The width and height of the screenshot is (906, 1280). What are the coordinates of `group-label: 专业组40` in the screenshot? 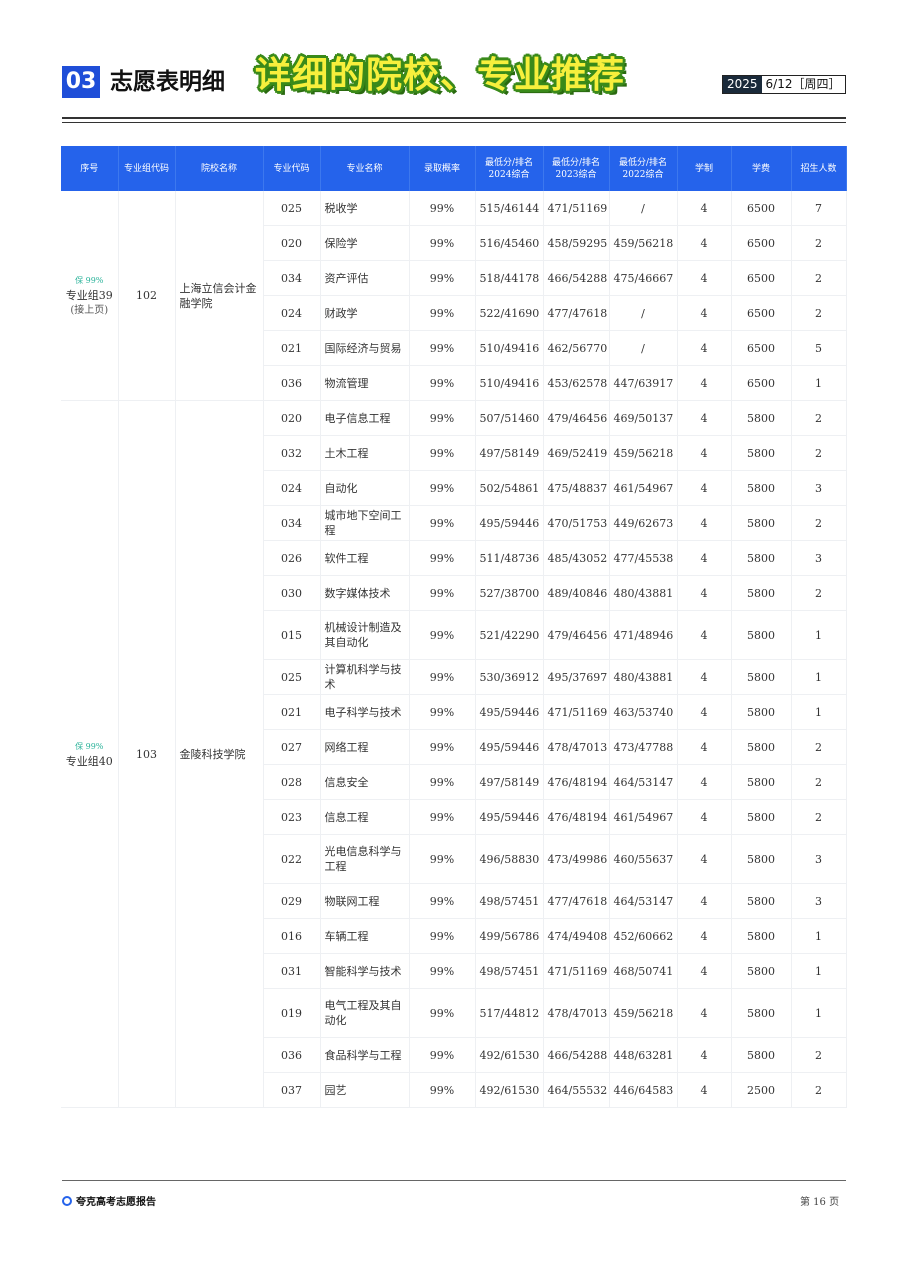 It's located at (89, 761).